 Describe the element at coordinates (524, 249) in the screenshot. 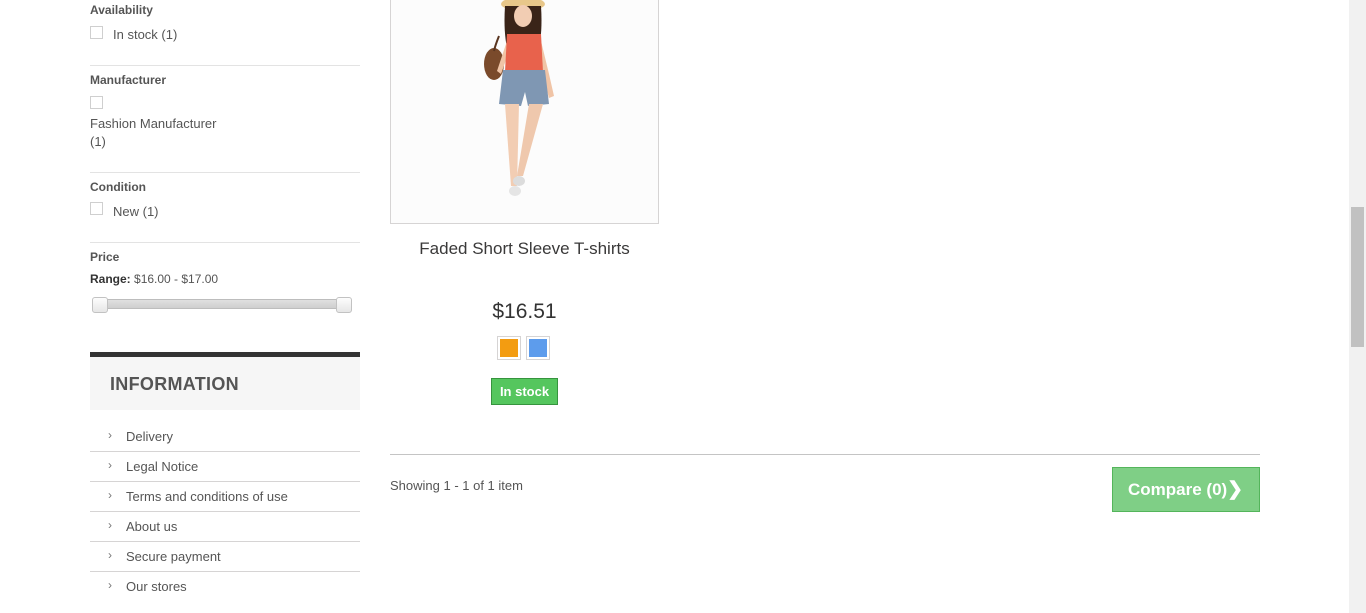

I see `product-name-link: Faded Short Sleeve T-shirts` at that location.